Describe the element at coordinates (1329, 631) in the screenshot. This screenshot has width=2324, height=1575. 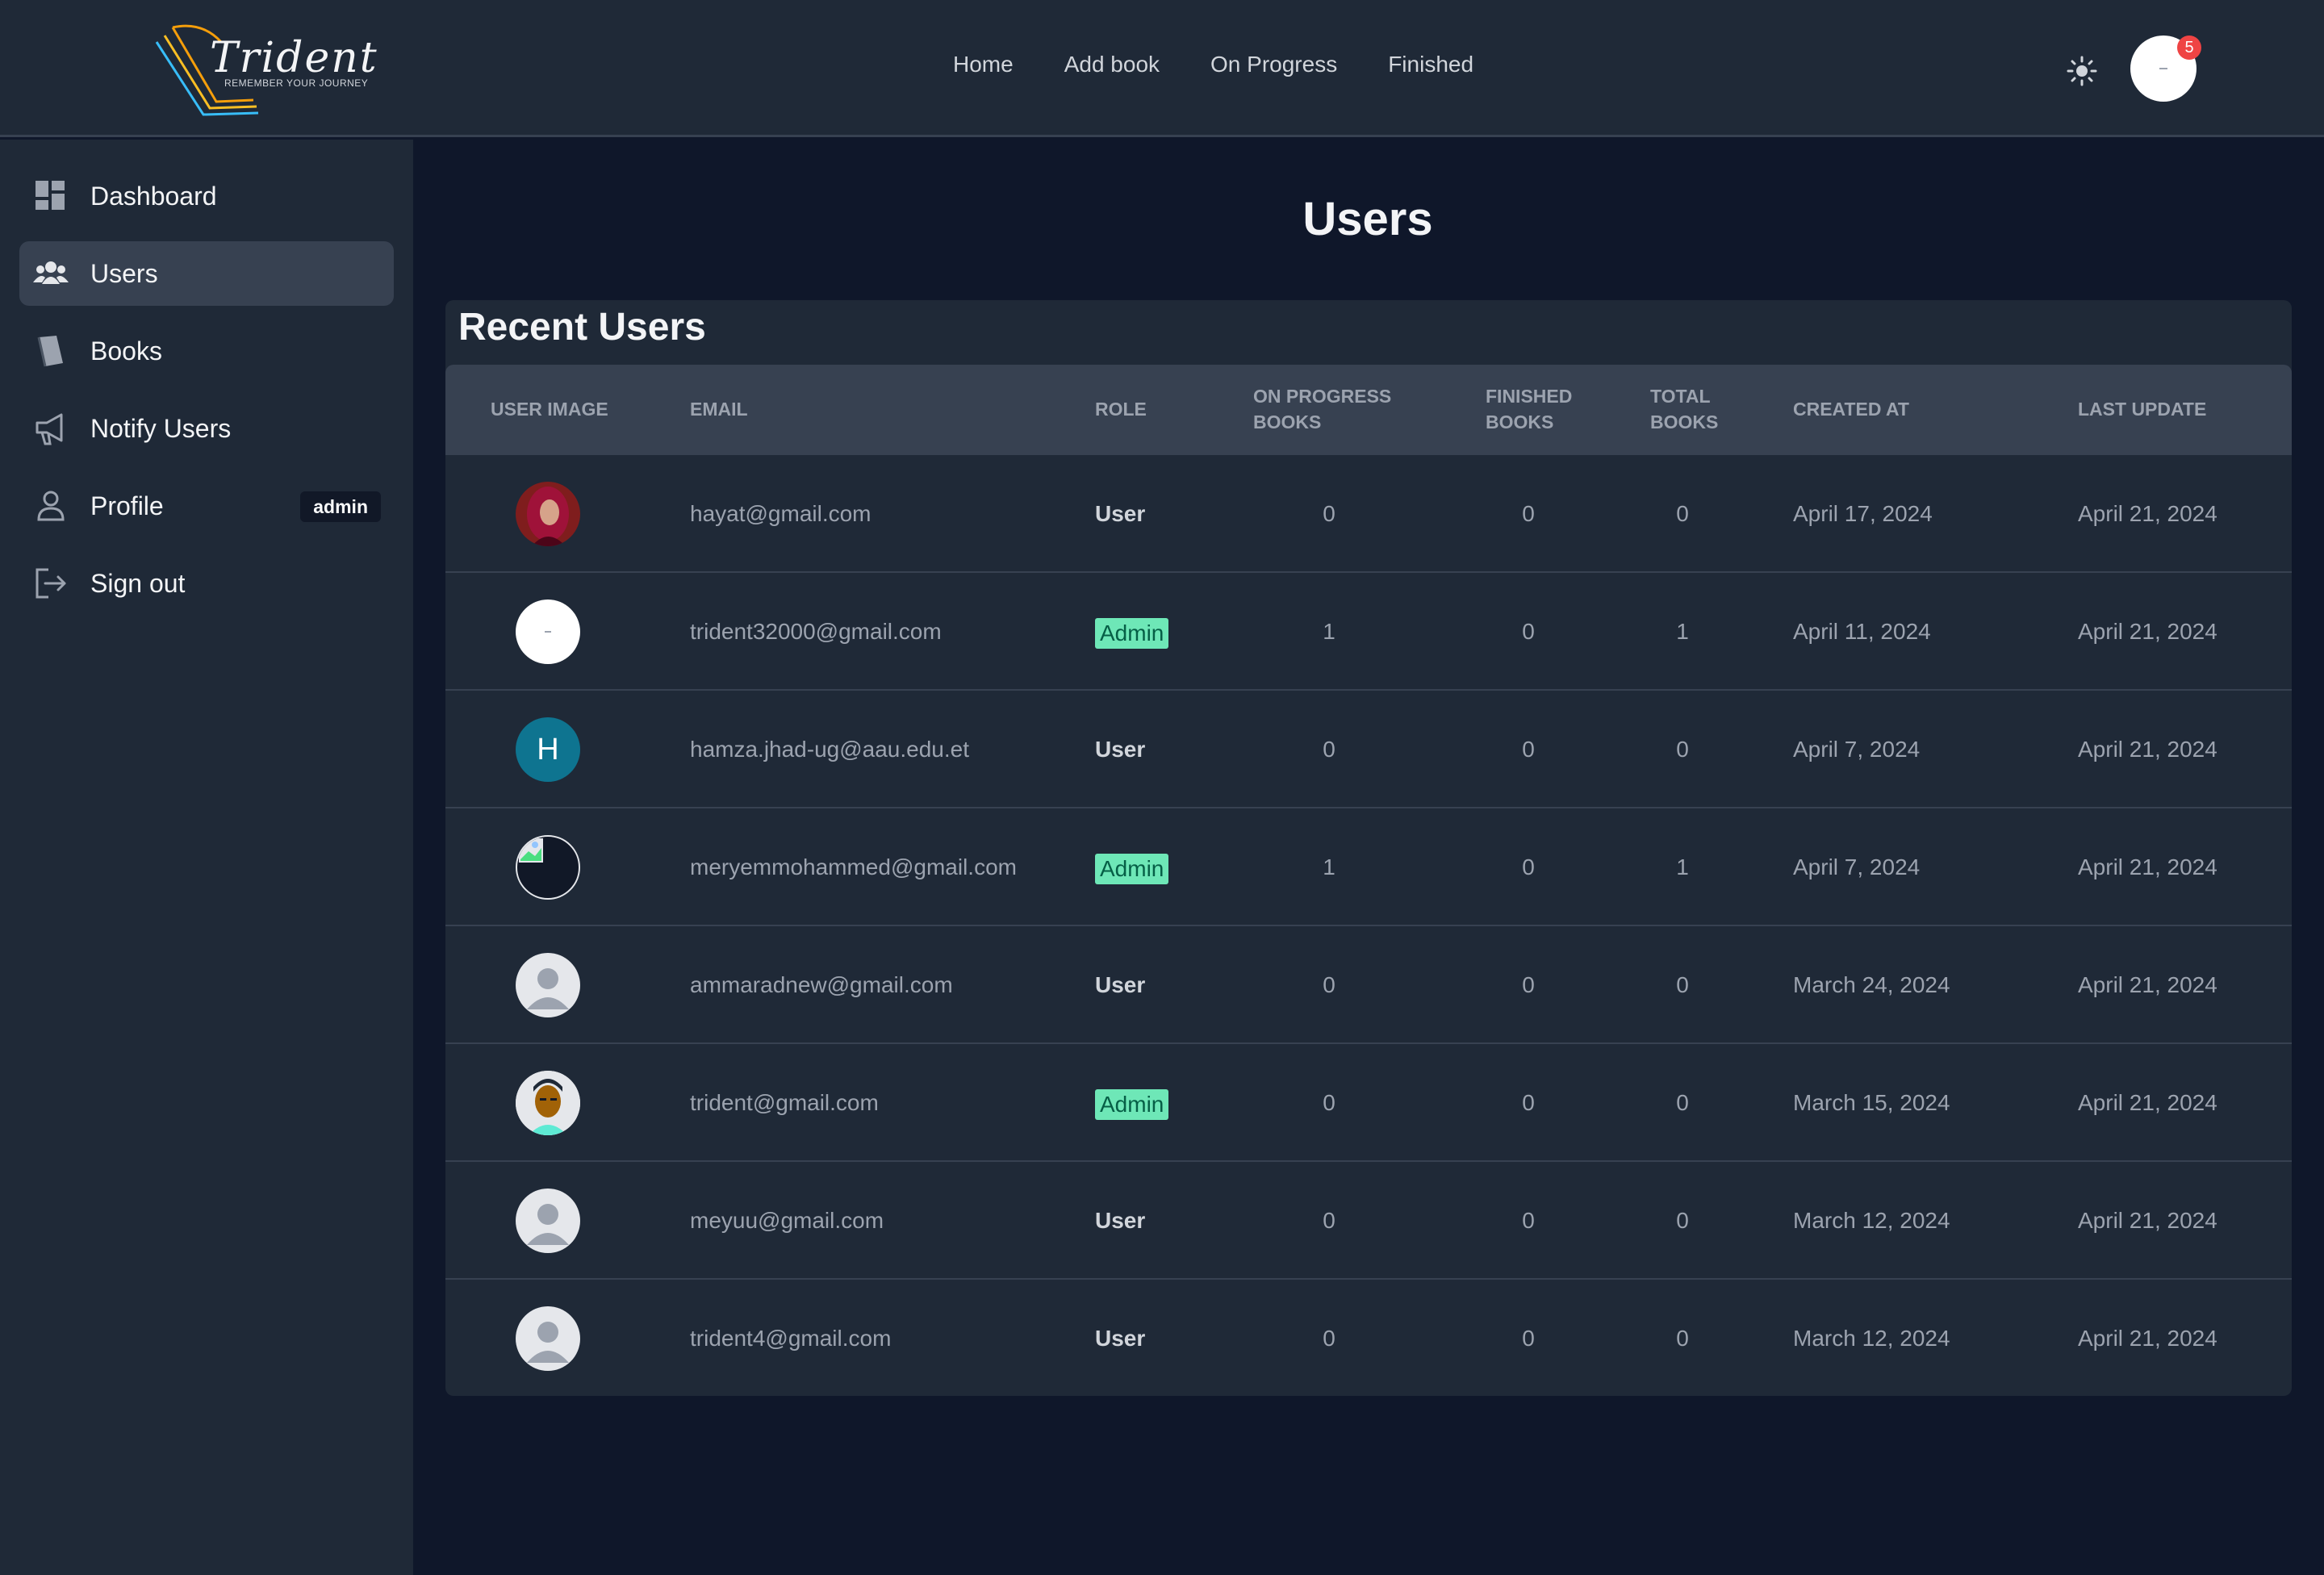
I see `on-progress-count: 1` at that location.